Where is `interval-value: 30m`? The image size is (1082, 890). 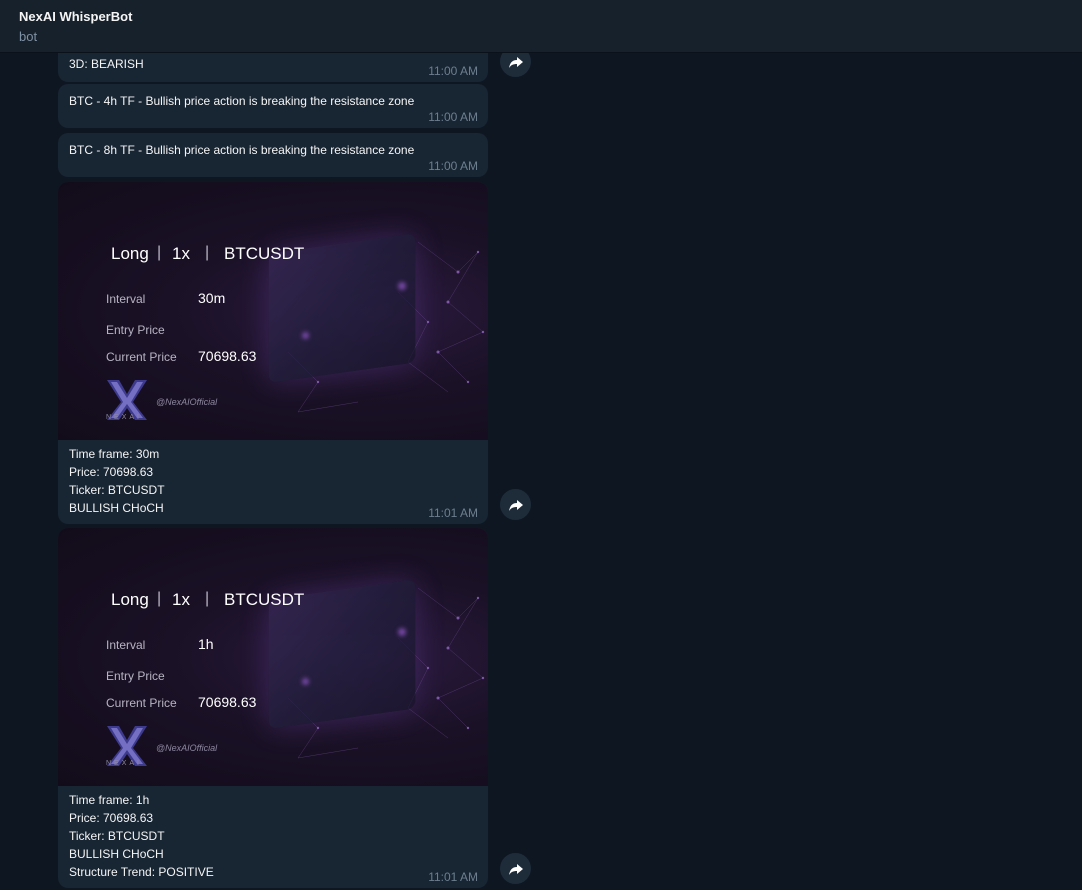 interval-value: 30m is located at coordinates (212, 298).